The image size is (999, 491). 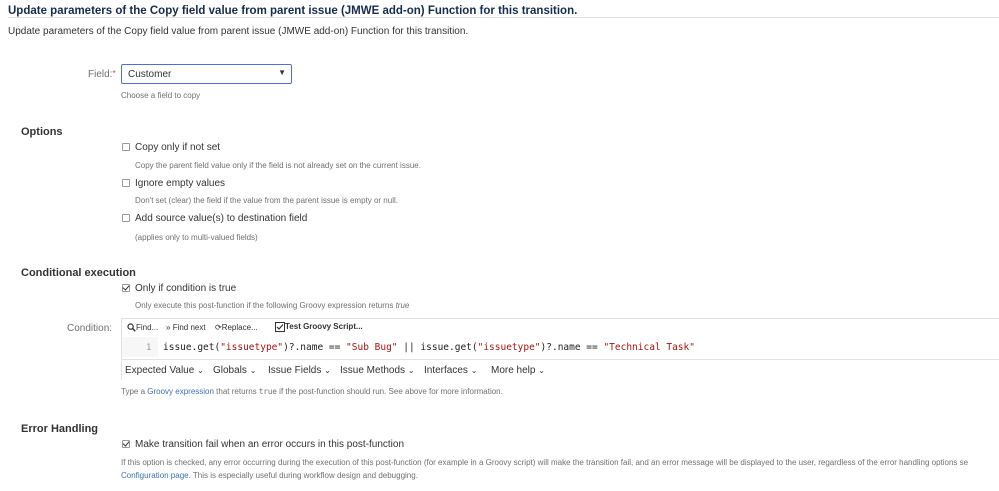 I want to click on groovy-expression-link: Groovy expression, so click(x=180, y=391).